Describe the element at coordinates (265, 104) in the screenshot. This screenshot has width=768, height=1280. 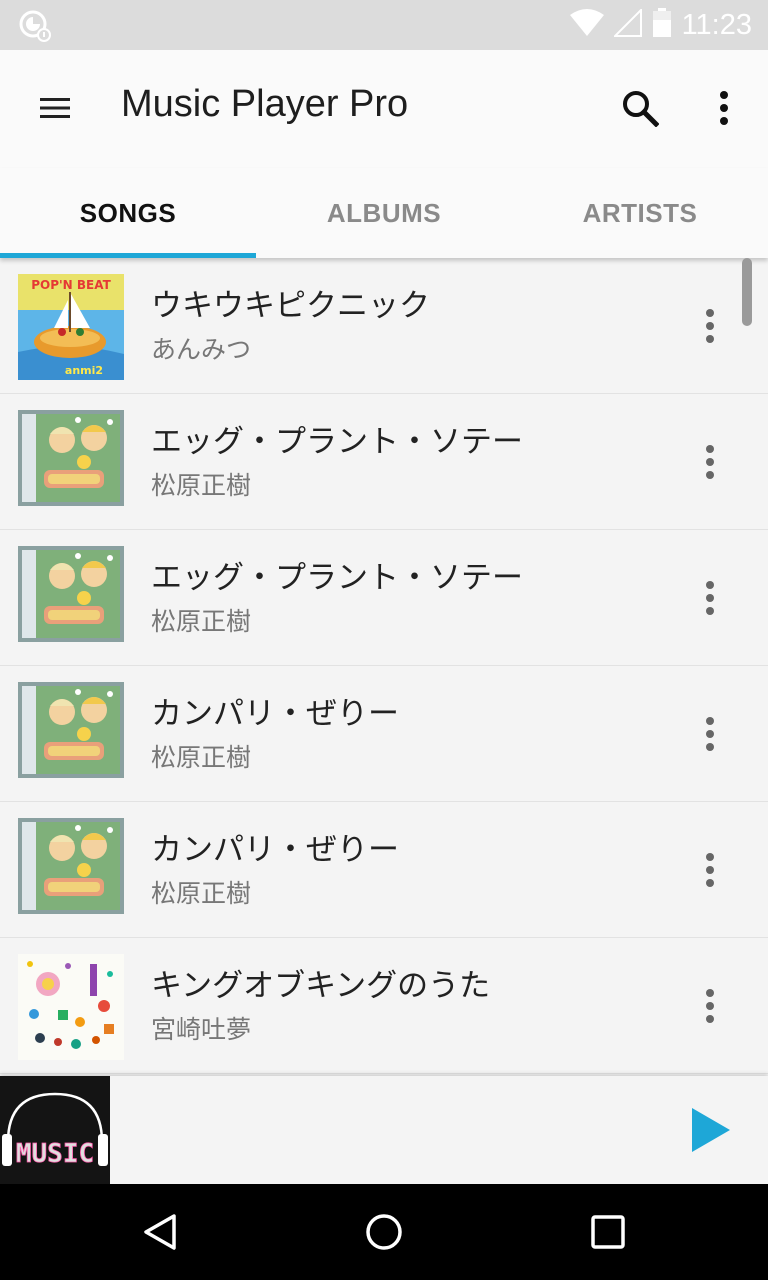
I see `app-title: Music Player Pro` at that location.